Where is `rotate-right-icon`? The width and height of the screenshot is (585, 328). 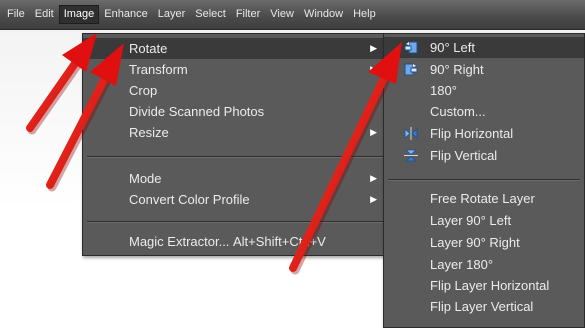
rotate-right-icon is located at coordinates (411, 69).